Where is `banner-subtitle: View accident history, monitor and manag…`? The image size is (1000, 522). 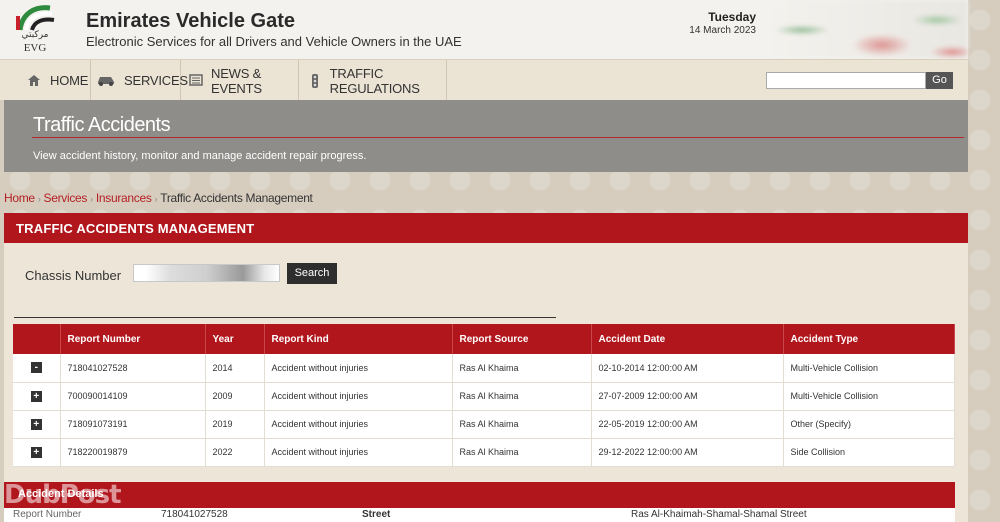
banner-subtitle: View accident history, monitor and manag… is located at coordinates (200, 156).